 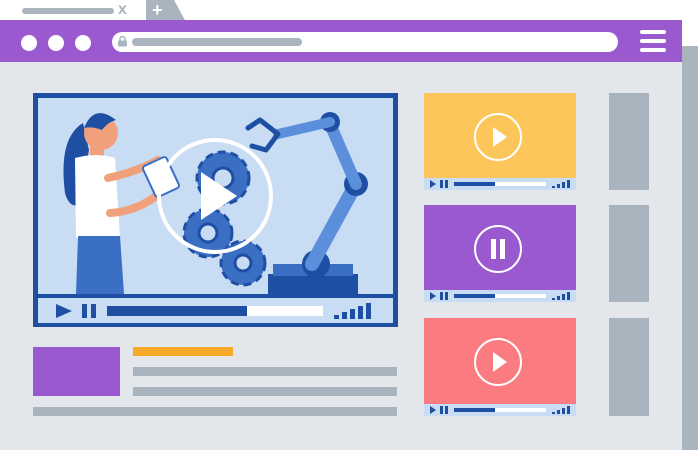 I want to click on video-title-placeholder, so click(x=183, y=351).